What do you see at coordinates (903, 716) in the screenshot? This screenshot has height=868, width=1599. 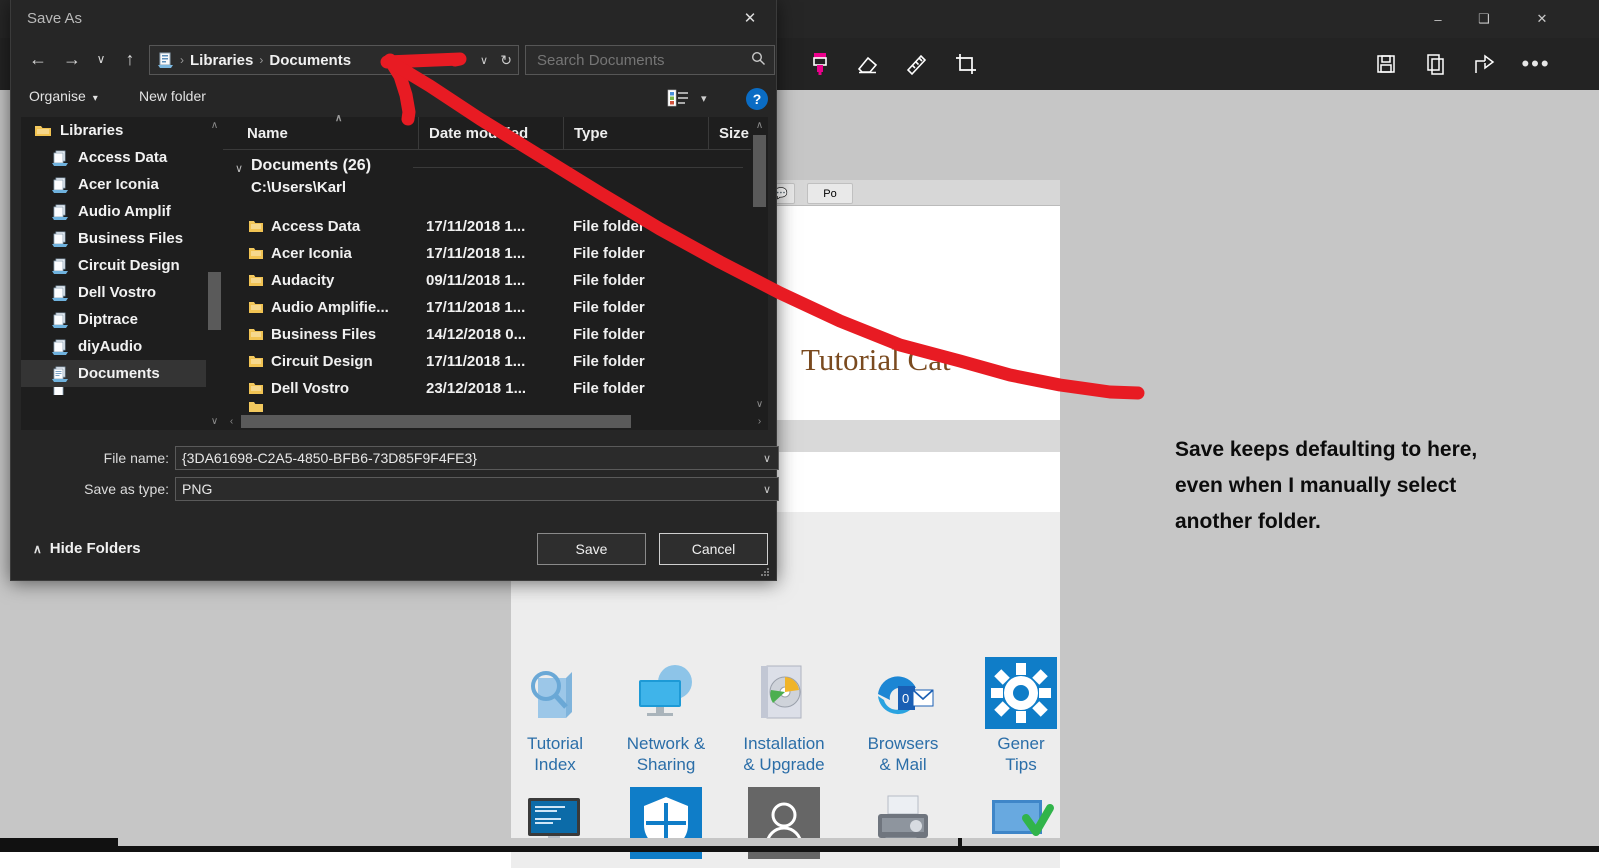 I see `tile-browsers-mail: 0 Browsers & Mail` at bounding box center [903, 716].